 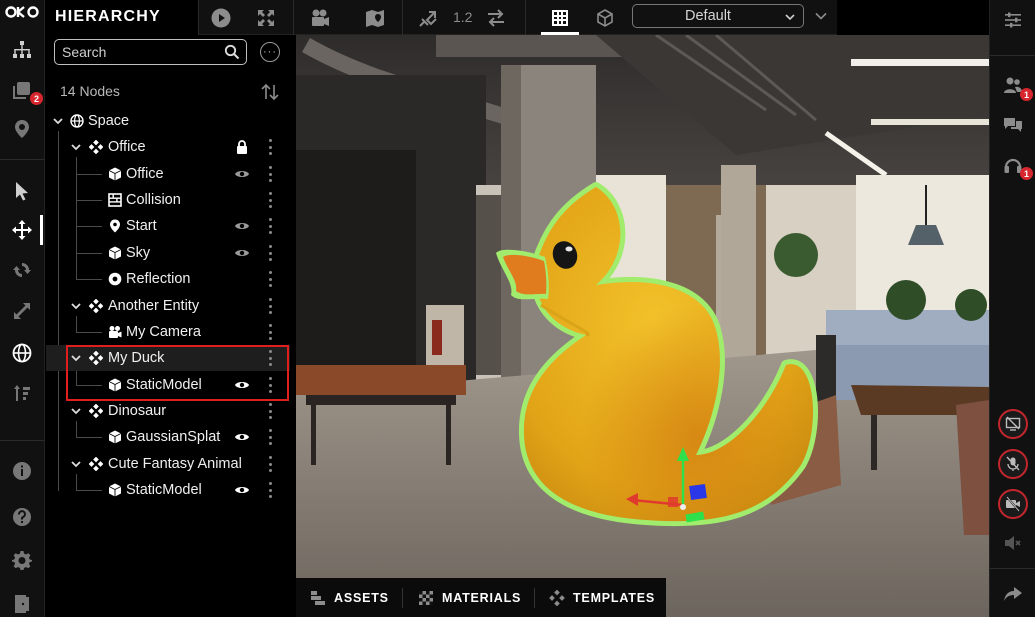 I want to click on app-logo, so click(x=23, y=12).